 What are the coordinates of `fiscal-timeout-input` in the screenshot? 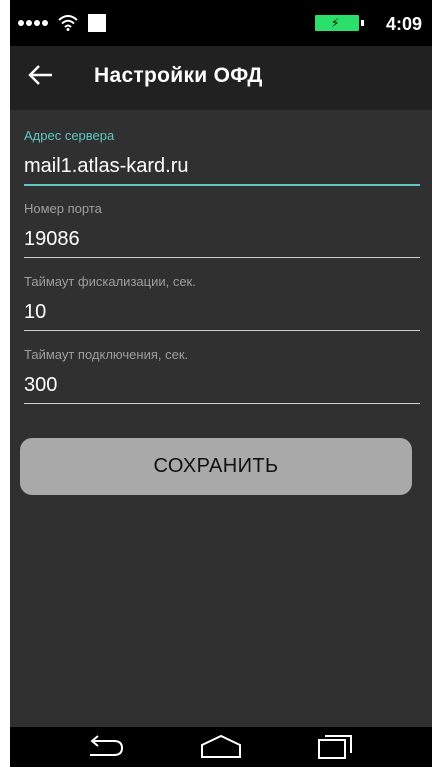 It's located at (222, 314).